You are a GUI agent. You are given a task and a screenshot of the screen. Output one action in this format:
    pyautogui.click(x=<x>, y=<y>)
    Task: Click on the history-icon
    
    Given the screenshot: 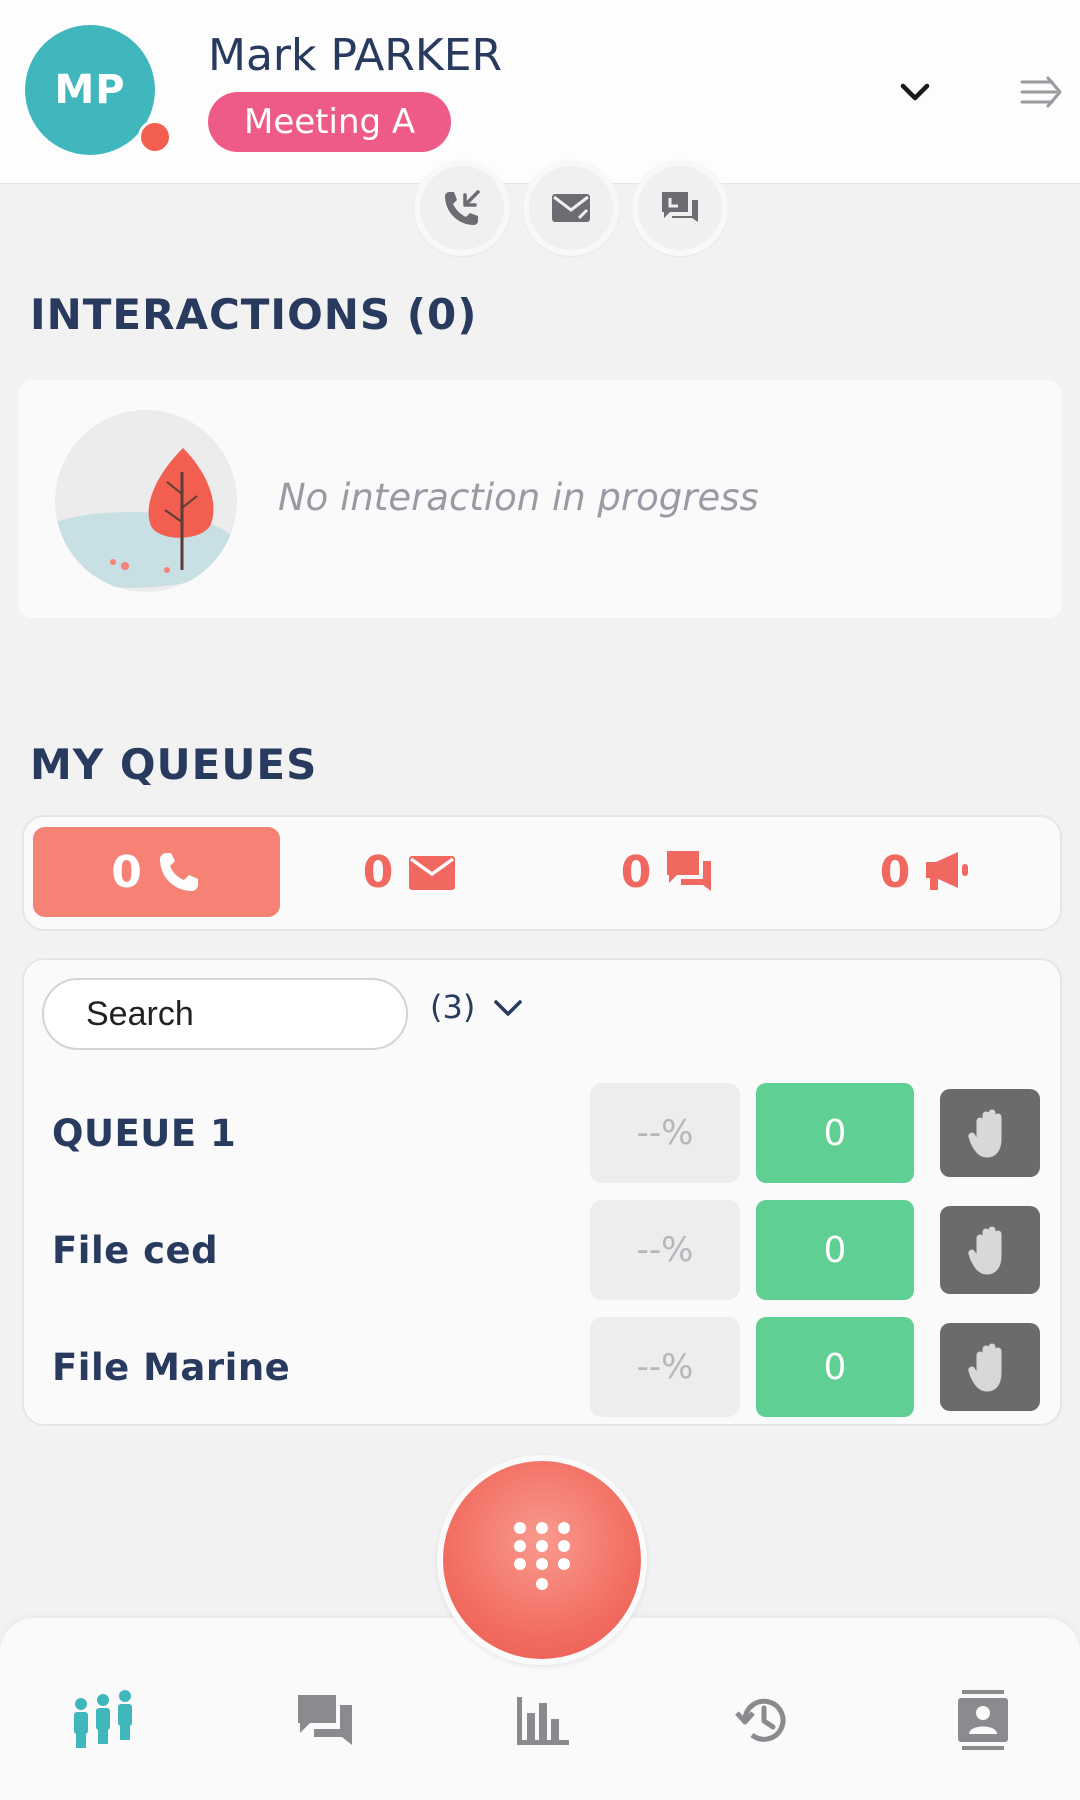 What is the action you would take?
    pyautogui.click(x=760, y=1720)
    